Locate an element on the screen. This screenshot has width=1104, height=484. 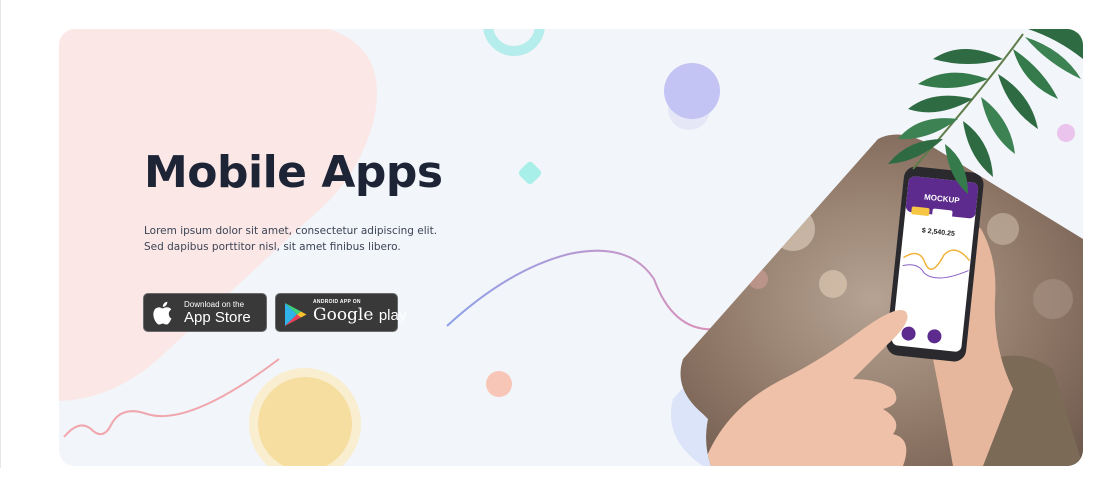
google-play-play-text: play is located at coordinates (392, 315).